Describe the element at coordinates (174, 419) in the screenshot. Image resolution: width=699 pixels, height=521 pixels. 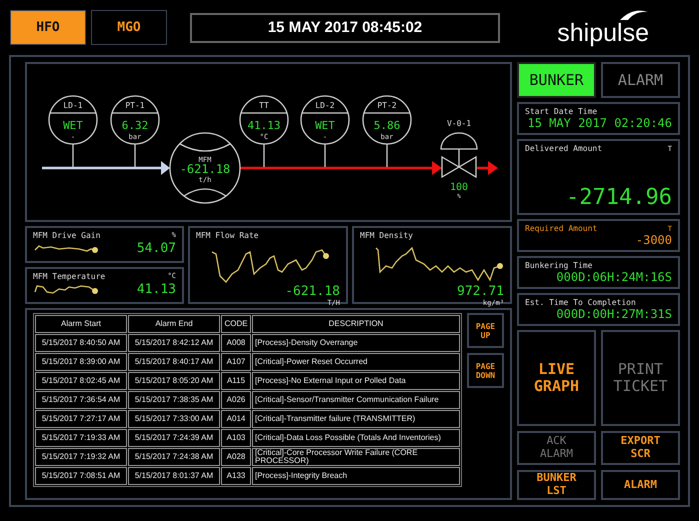
I see `table-cell: 5/15/2017 7:33:00 AM` at that location.